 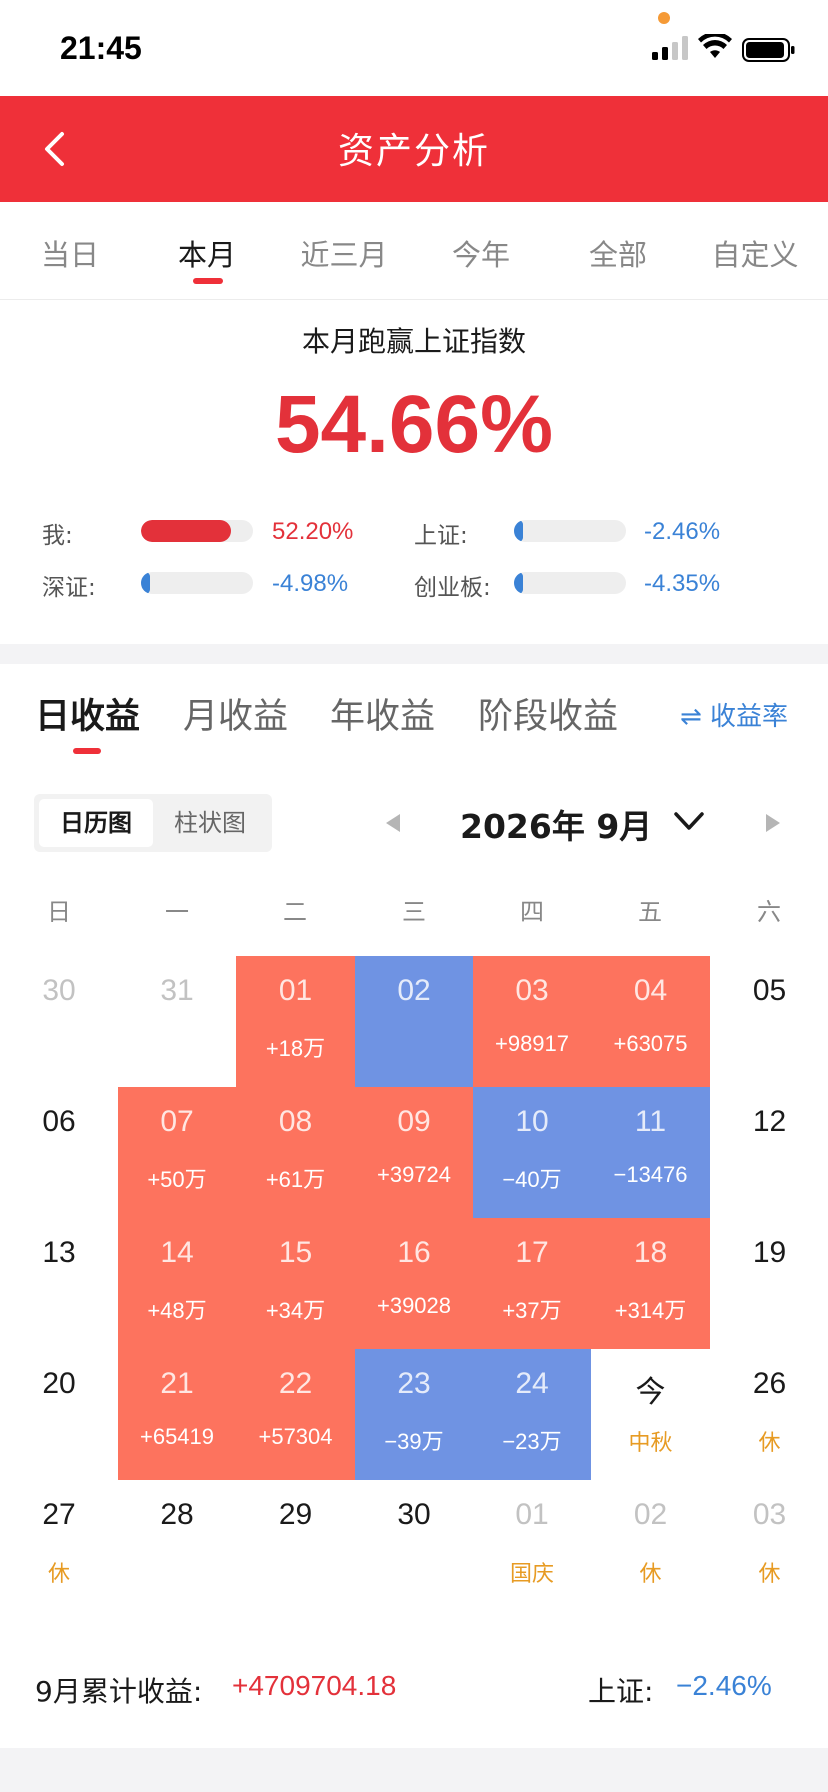 I want to click on calendar-day-number: 21, so click(x=177, y=1383).